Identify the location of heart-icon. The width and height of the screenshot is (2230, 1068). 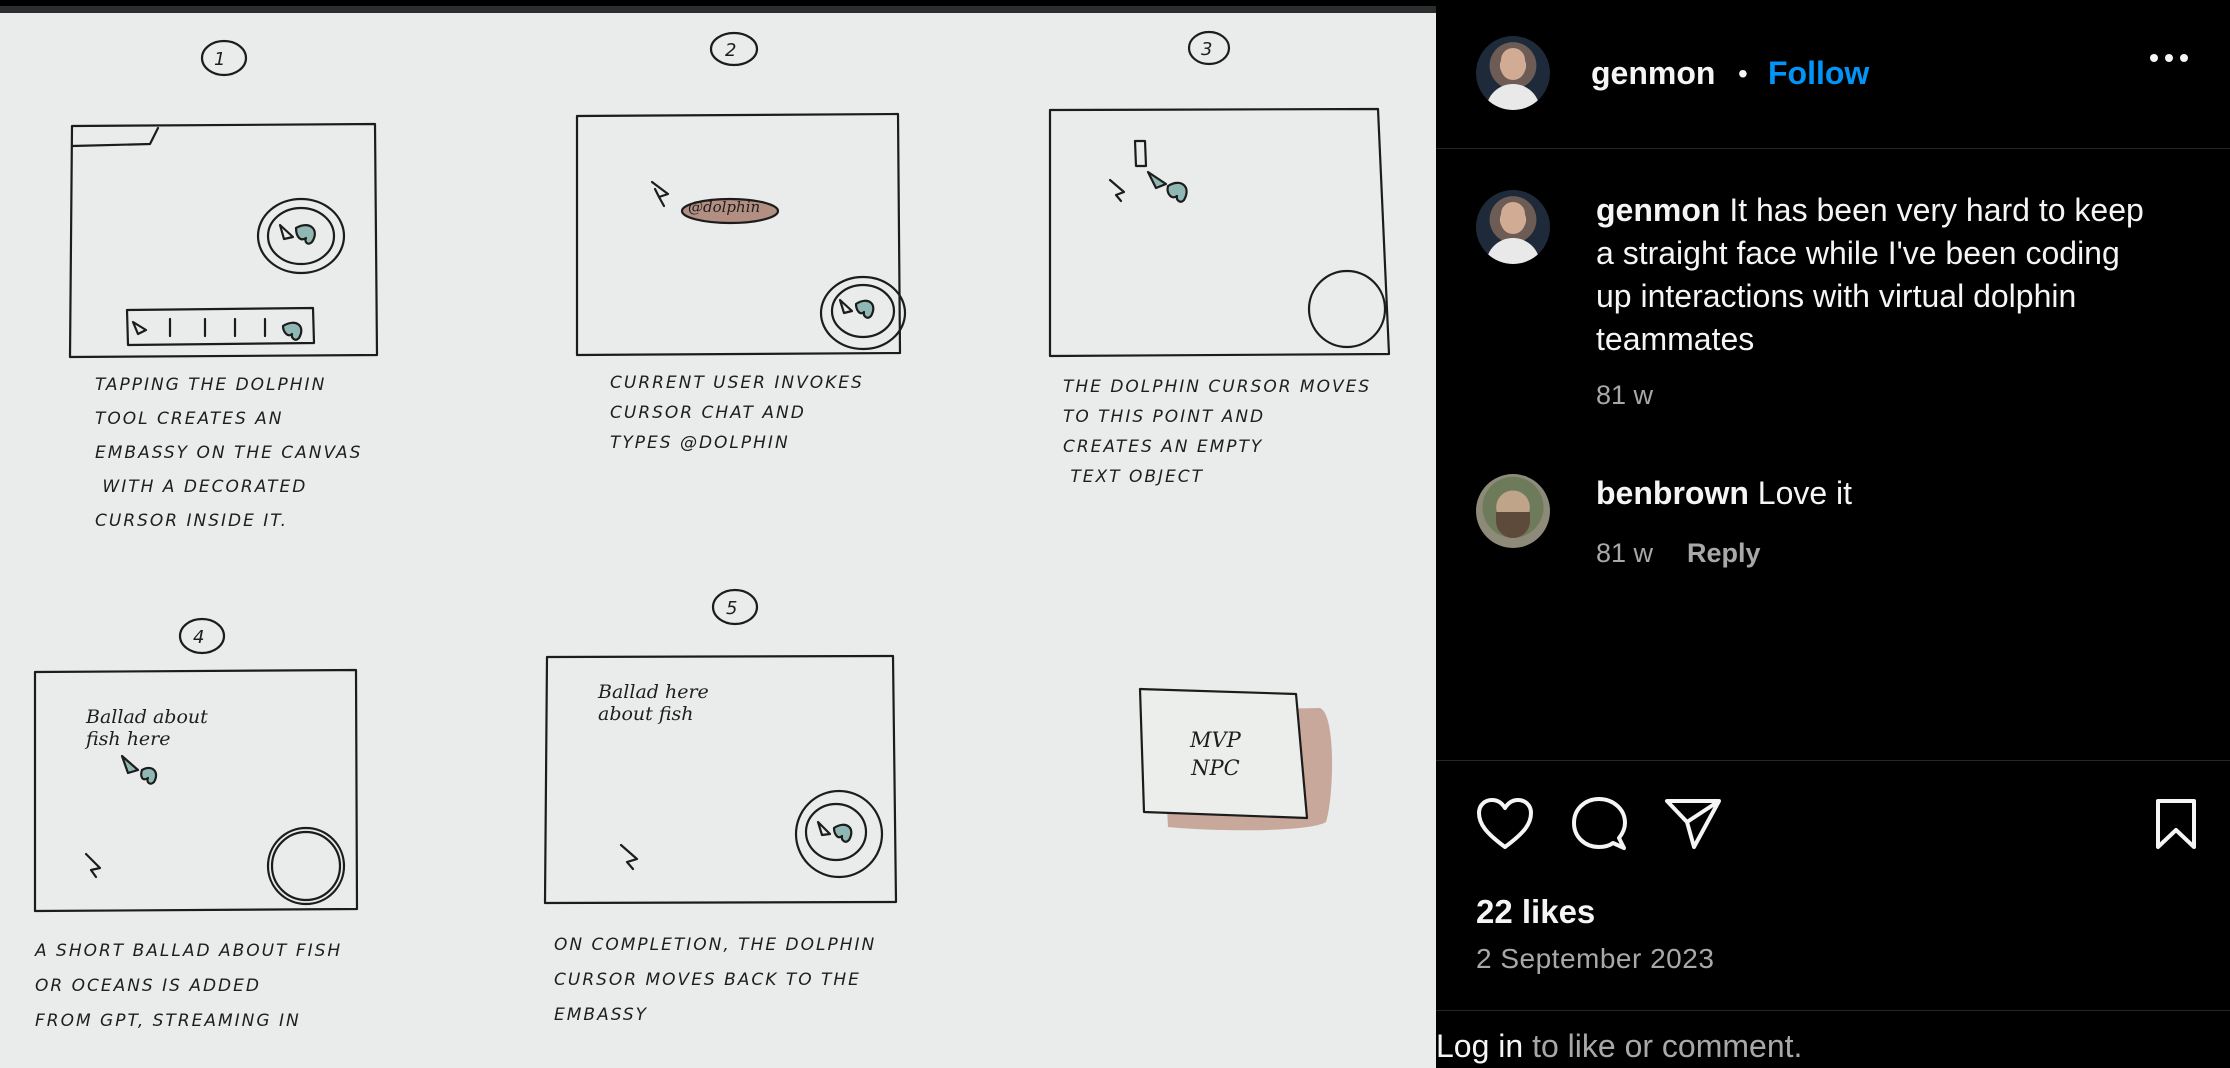
(1505, 824).